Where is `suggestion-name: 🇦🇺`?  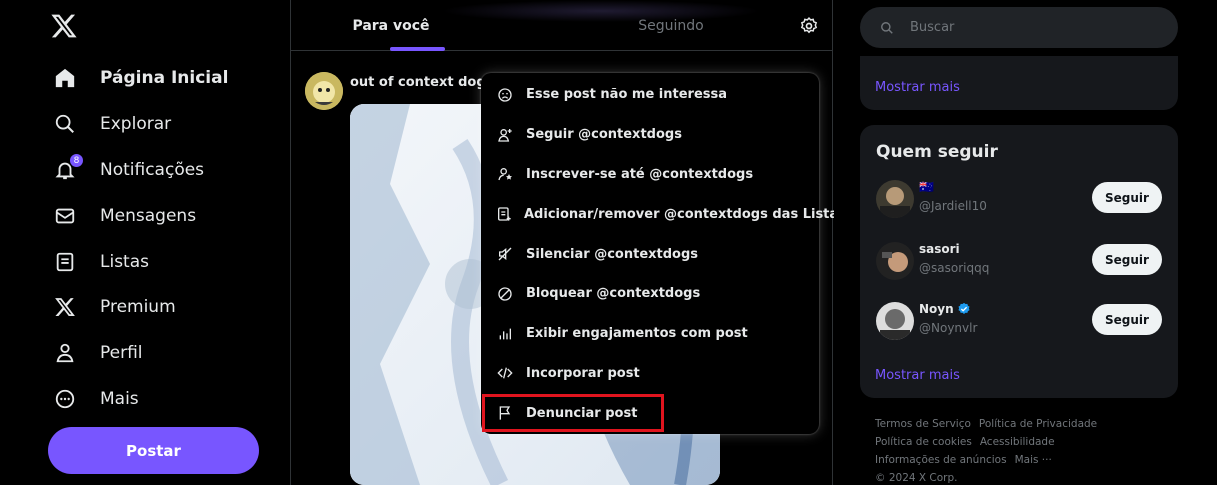 suggestion-name: 🇦🇺 is located at coordinates (926, 187).